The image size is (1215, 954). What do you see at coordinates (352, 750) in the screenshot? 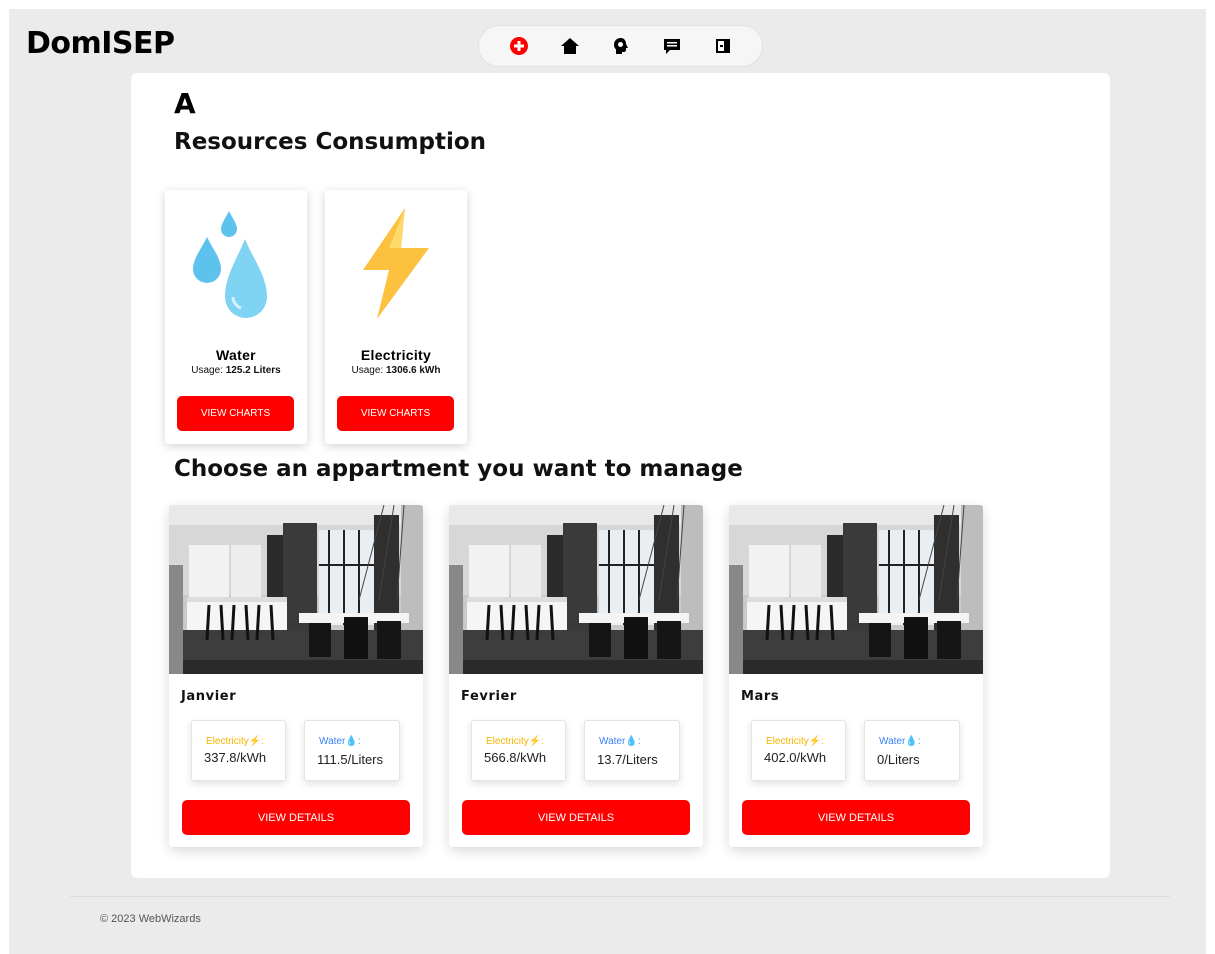
I see `water-stat: Water💧: 111.5/Liters` at bounding box center [352, 750].